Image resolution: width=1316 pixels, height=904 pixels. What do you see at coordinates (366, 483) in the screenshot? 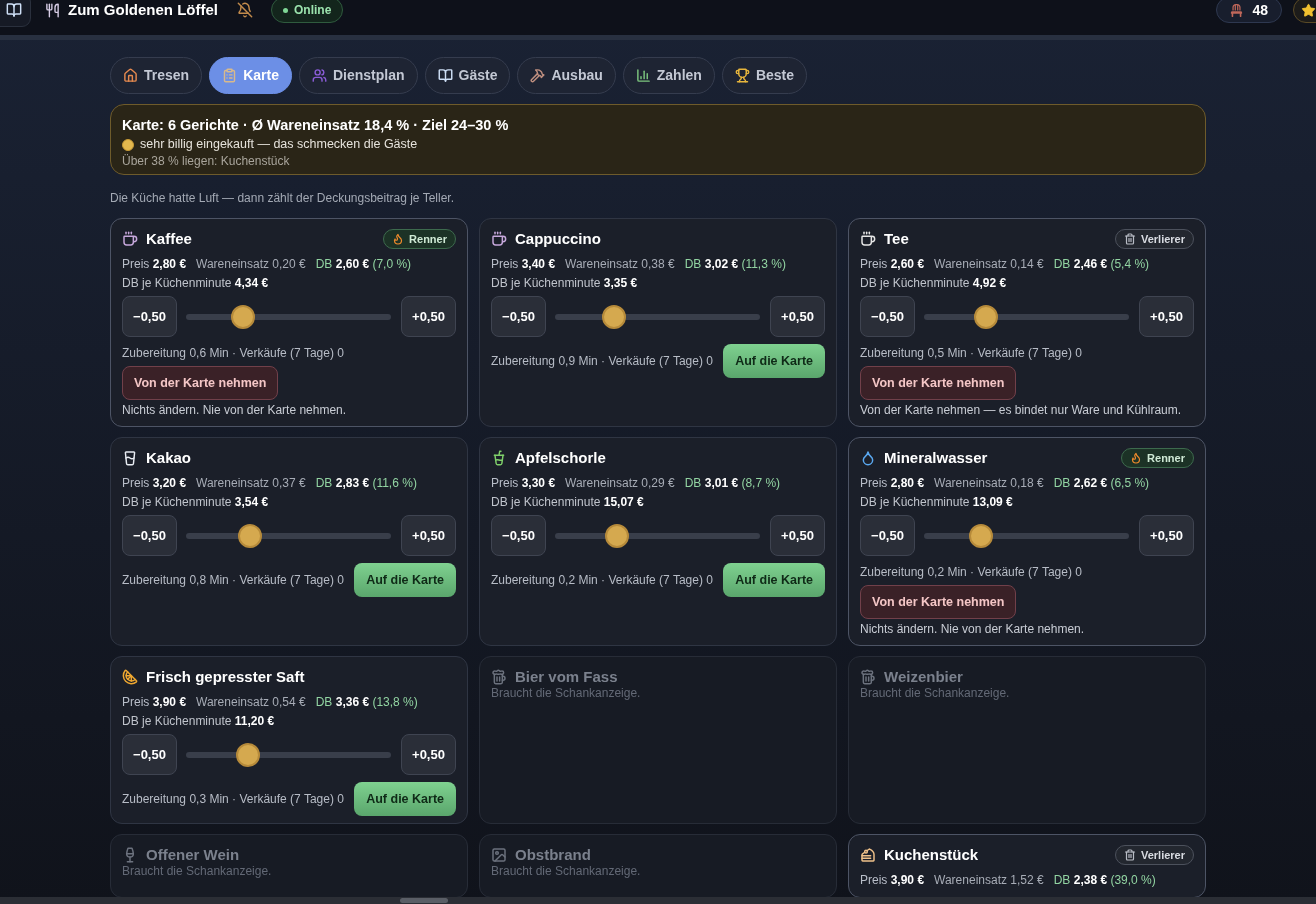
I see `margin-text: DB 2,83 € (11,6 %)` at bounding box center [366, 483].